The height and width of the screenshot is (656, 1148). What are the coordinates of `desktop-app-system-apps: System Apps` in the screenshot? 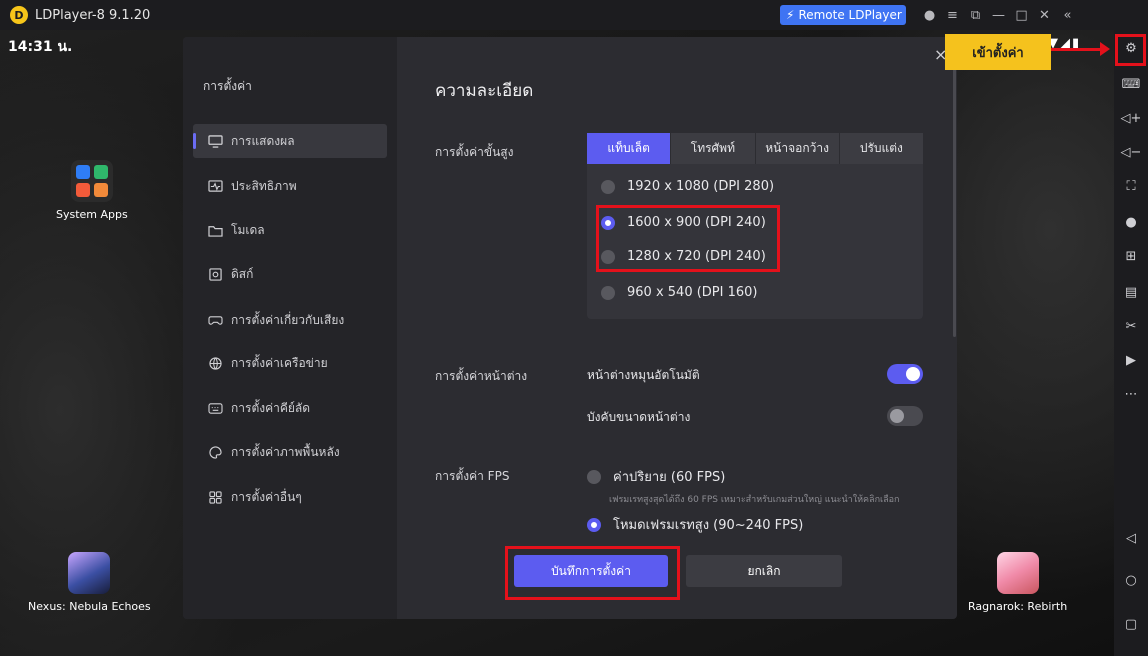 It's located at (92, 190).